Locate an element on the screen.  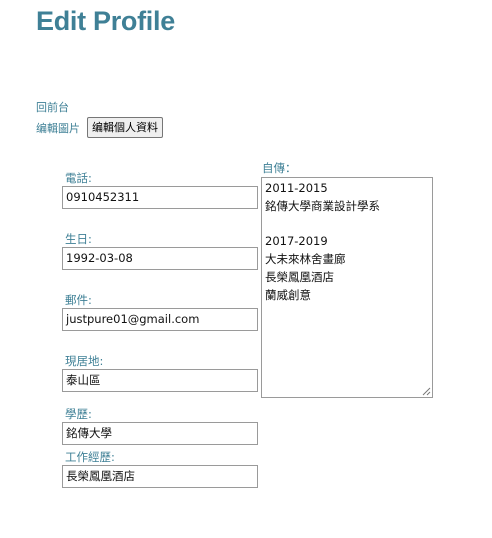
location-label: 現居地: is located at coordinates (84, 361).